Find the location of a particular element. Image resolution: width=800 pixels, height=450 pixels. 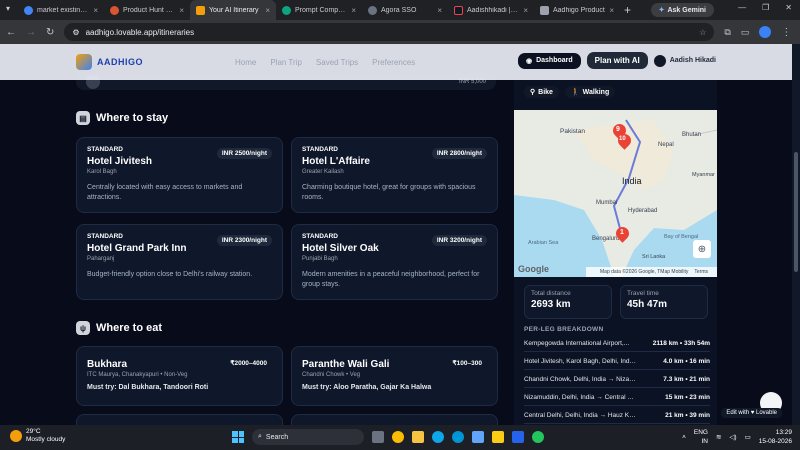

map-label: Arabian Sea is located at coordinates (543, 243).